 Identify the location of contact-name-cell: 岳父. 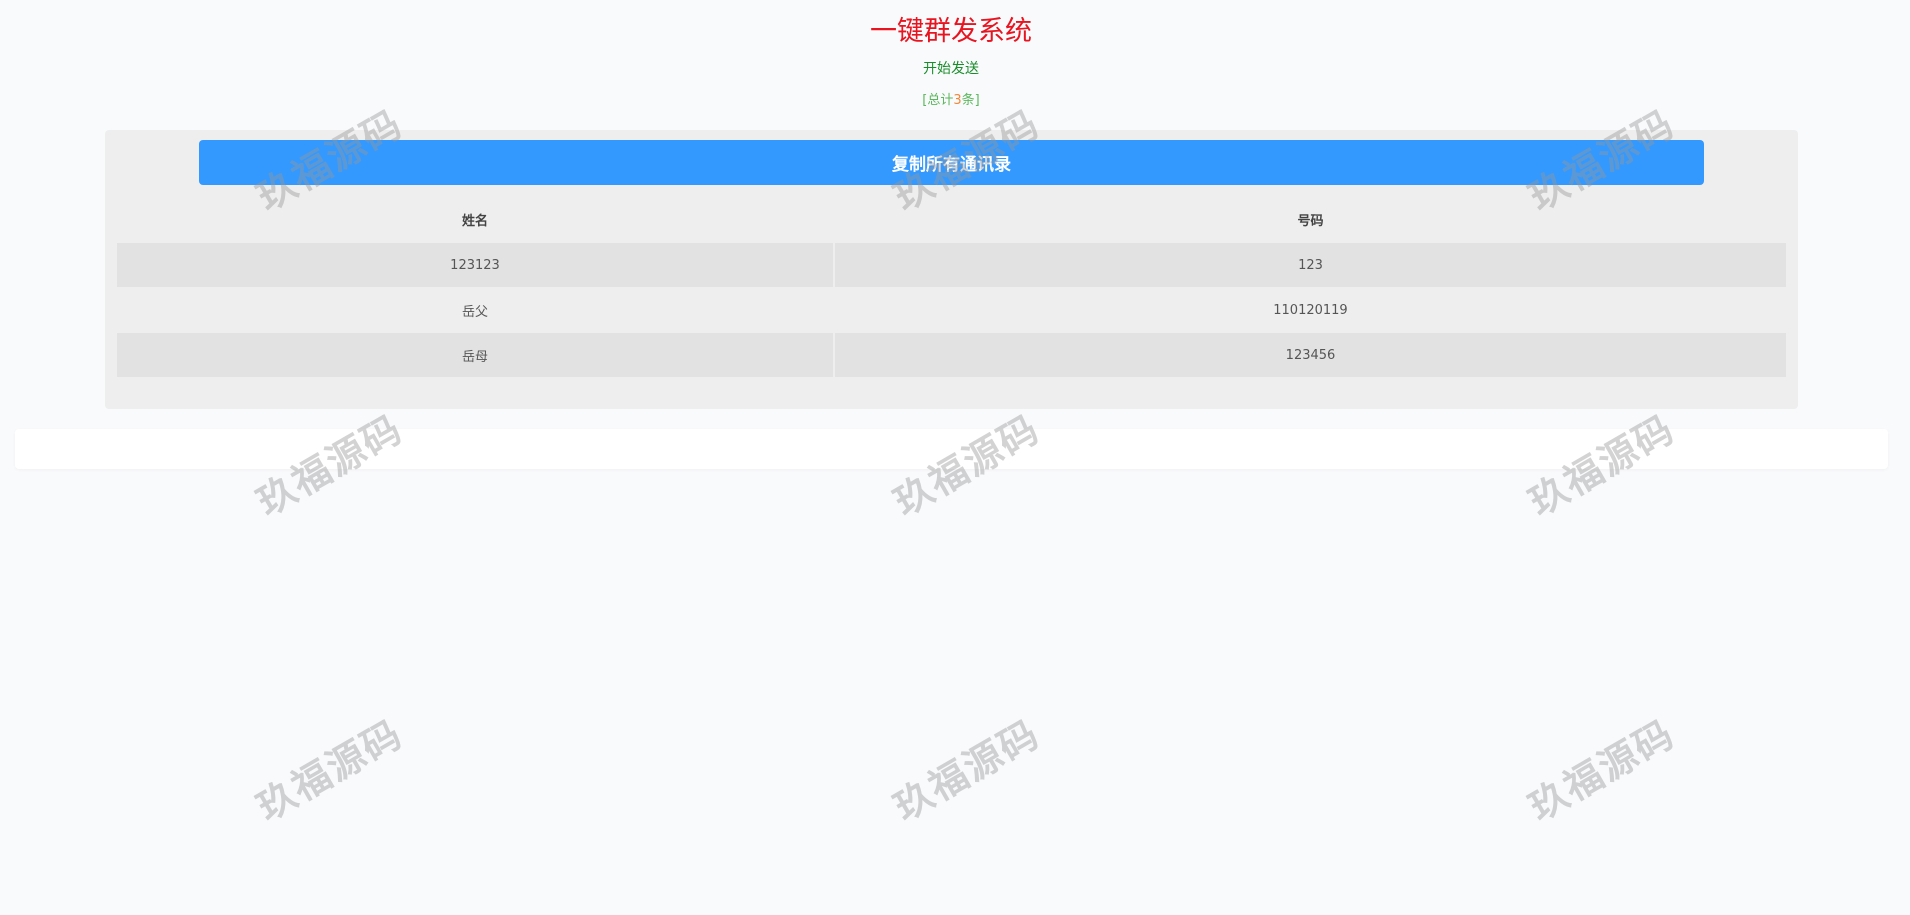
(474, 312).